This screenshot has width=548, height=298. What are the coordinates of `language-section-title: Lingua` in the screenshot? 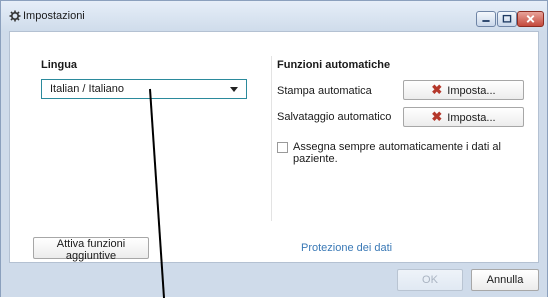 It's located at (59, 65).